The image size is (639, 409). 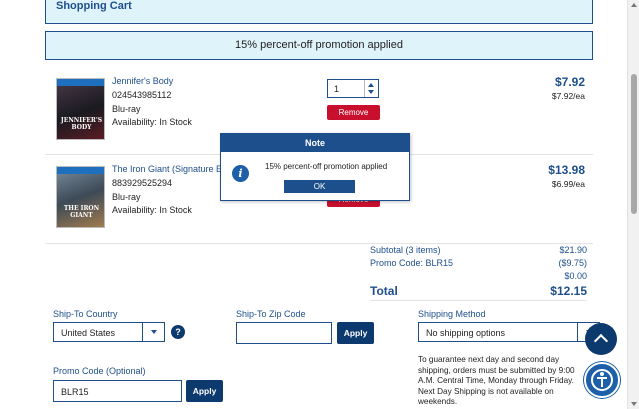 I want to click on subtotal-value: $21.90, so click(x=573, y=250).